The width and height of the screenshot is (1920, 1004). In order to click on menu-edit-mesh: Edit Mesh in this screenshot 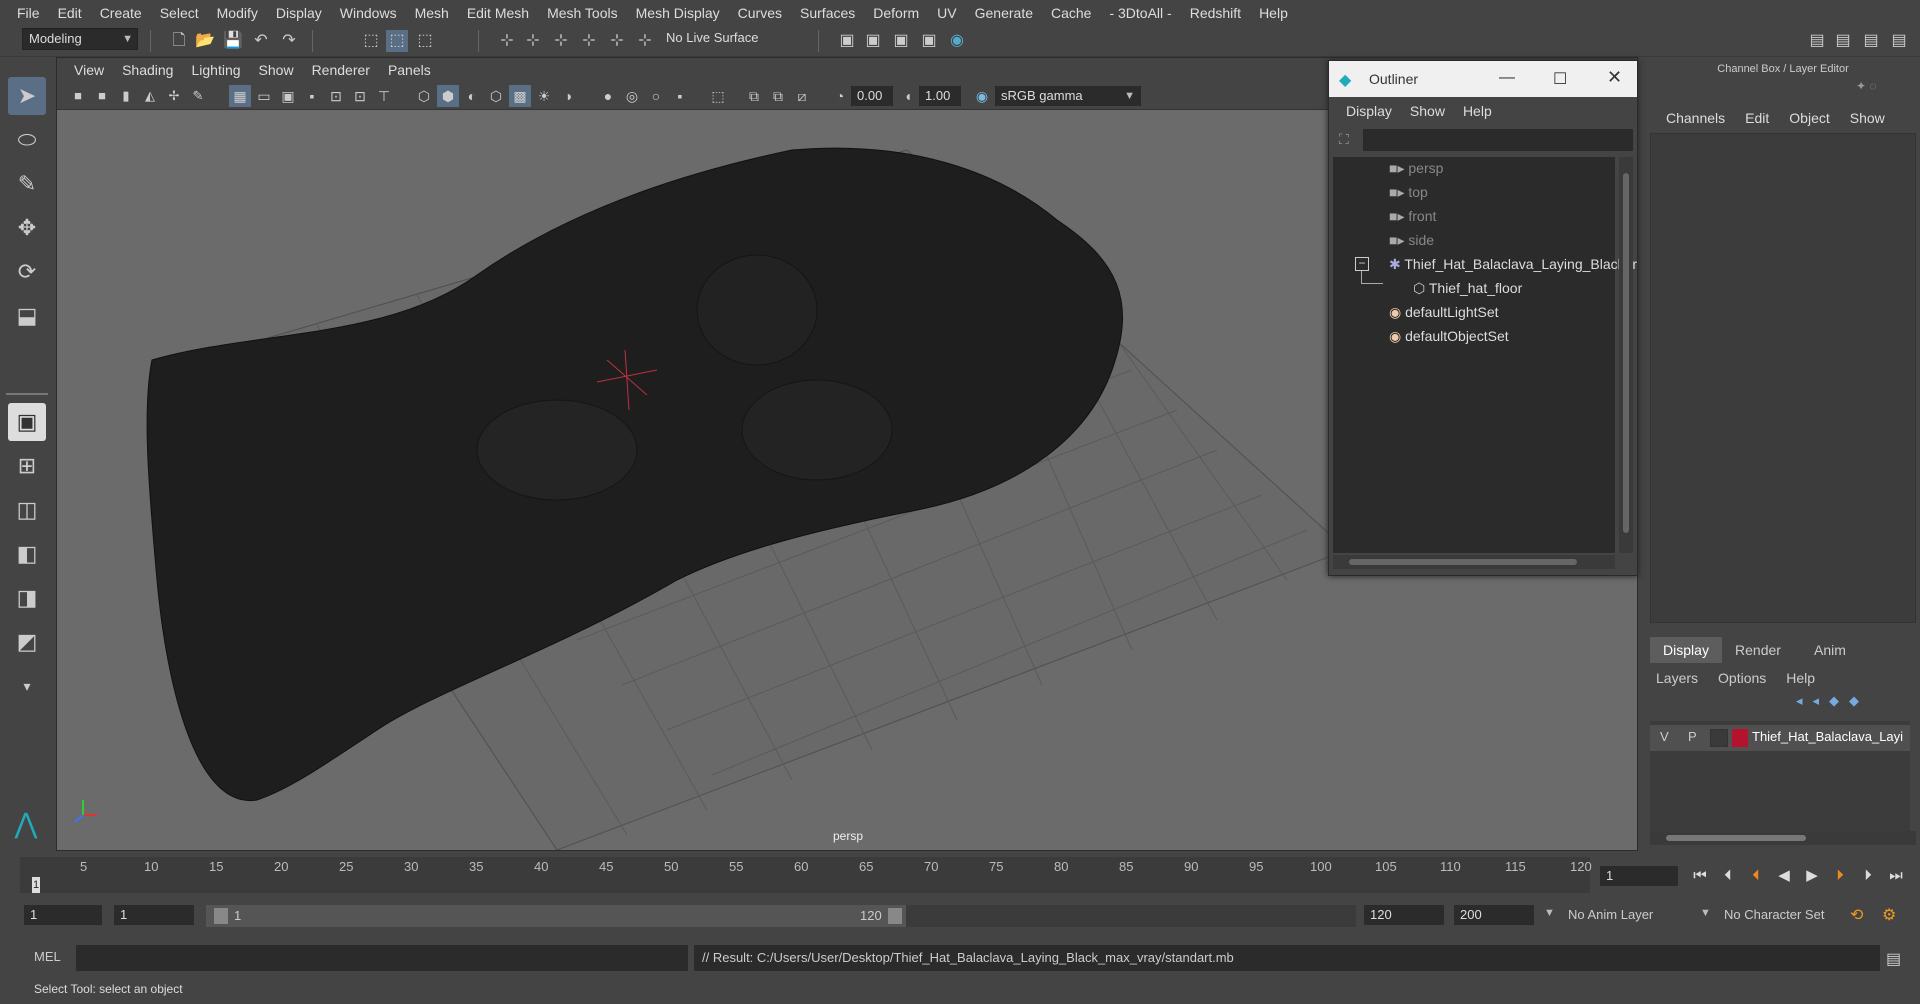, I will do `click(498, 13)`.